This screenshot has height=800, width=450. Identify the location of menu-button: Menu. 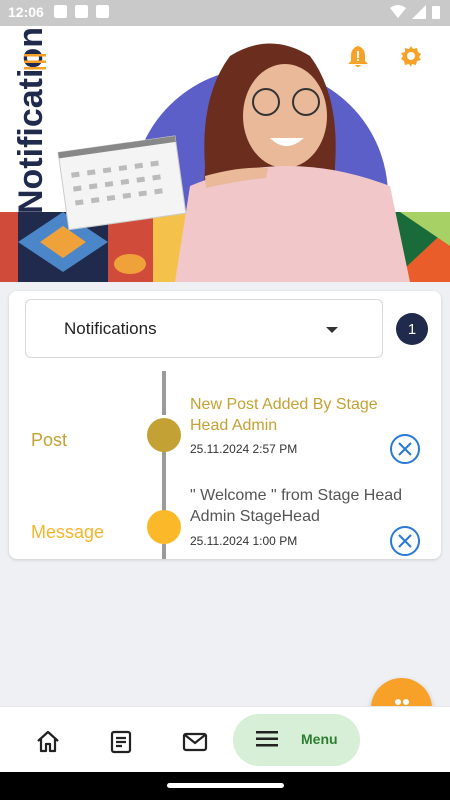
(296, 740).